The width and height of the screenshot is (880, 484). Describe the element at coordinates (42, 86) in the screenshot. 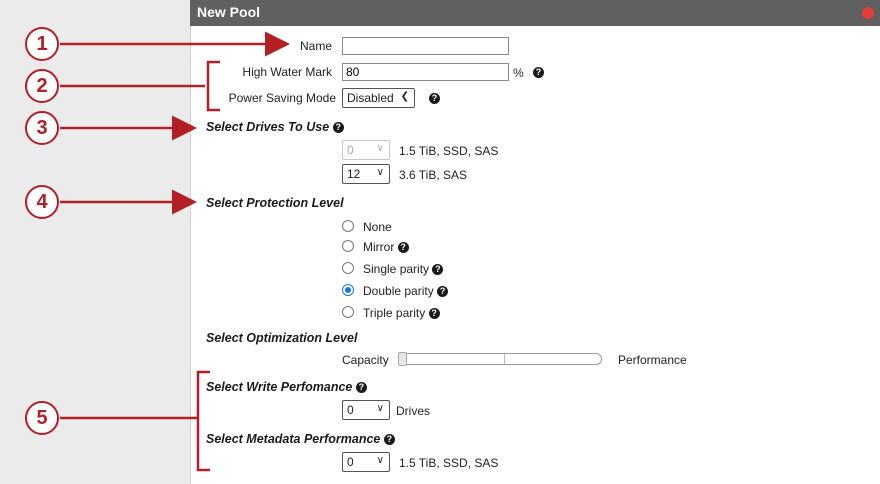

I see `callout-badge-2: 2` at that location.